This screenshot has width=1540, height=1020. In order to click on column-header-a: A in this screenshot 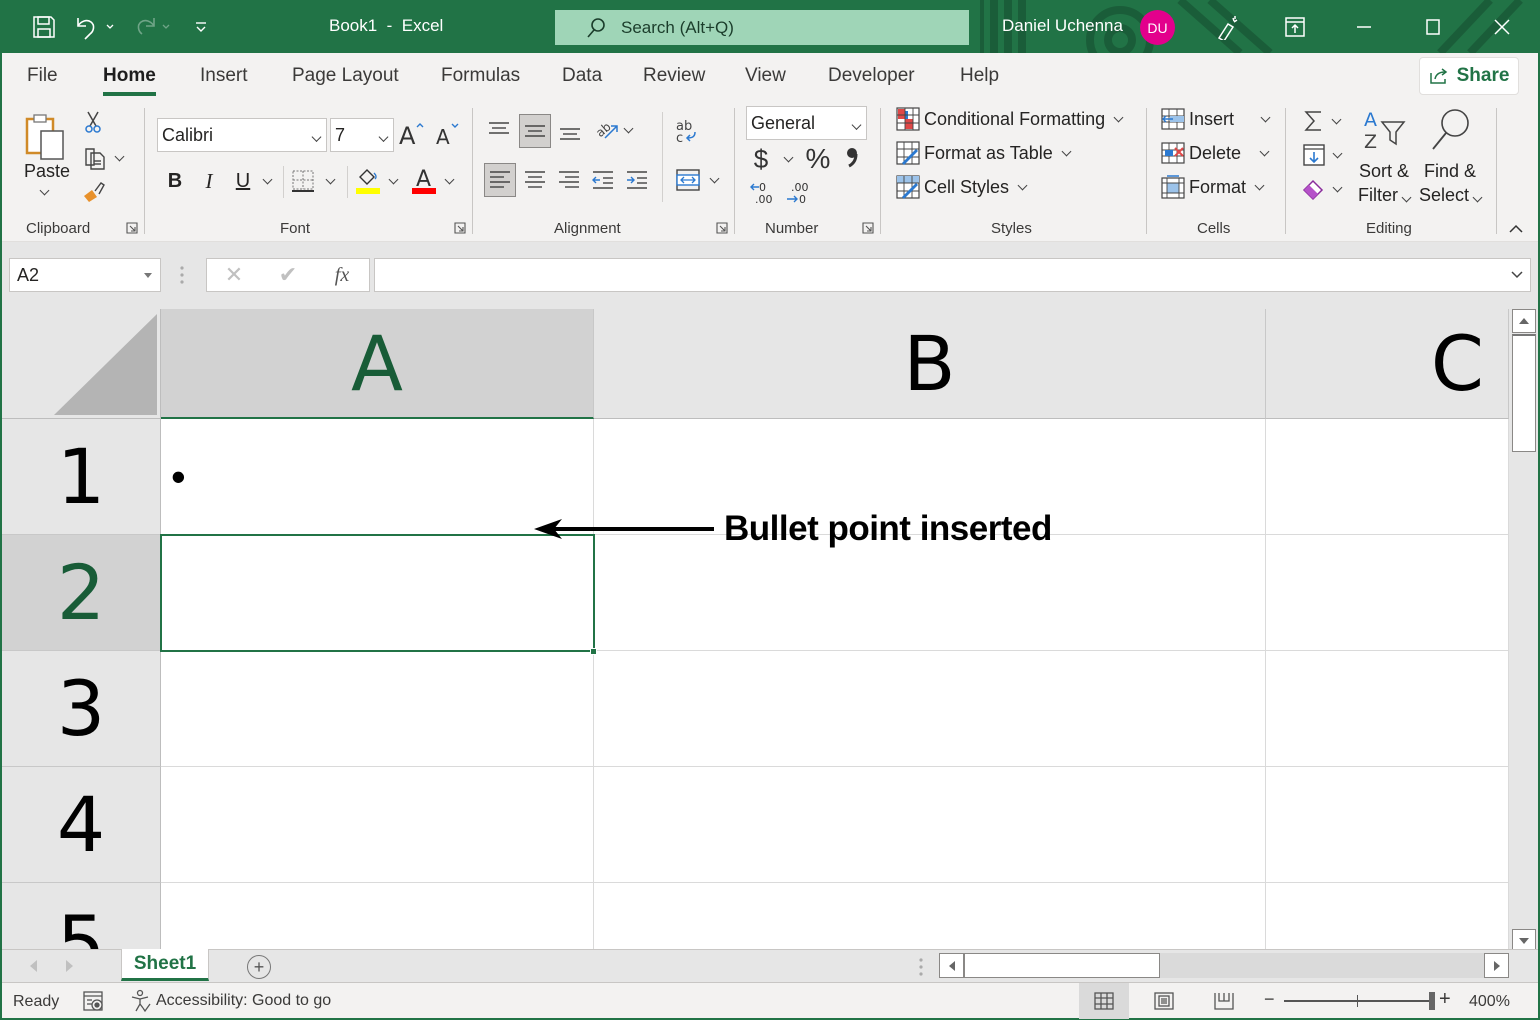, I will do `click(377, 364)`.